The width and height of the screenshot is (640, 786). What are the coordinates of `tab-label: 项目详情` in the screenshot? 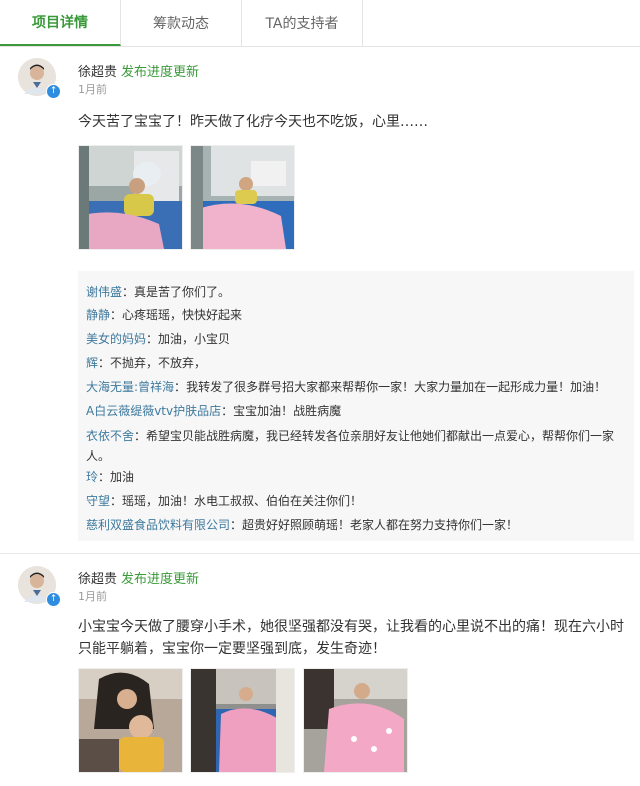 It's located at (60, 23).